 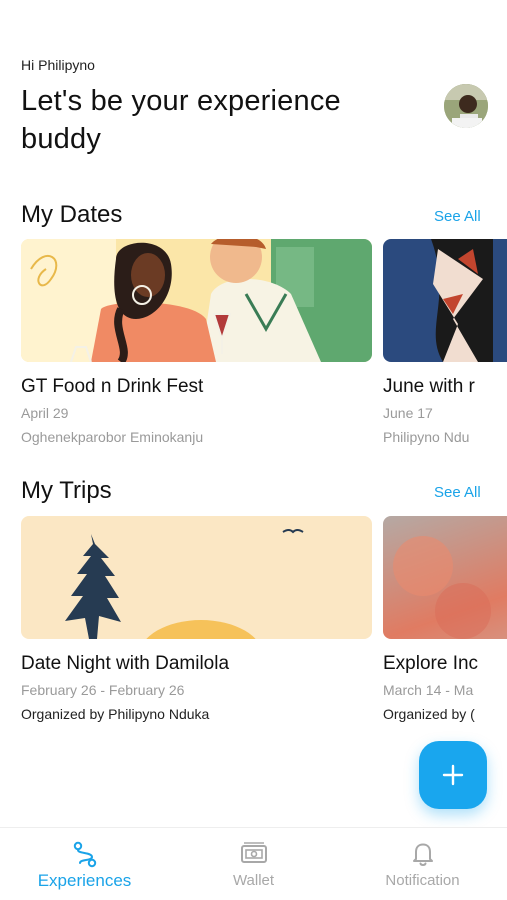 I want to click on page-headline: Let's be your experience buddy, so click(x=181, y=120).